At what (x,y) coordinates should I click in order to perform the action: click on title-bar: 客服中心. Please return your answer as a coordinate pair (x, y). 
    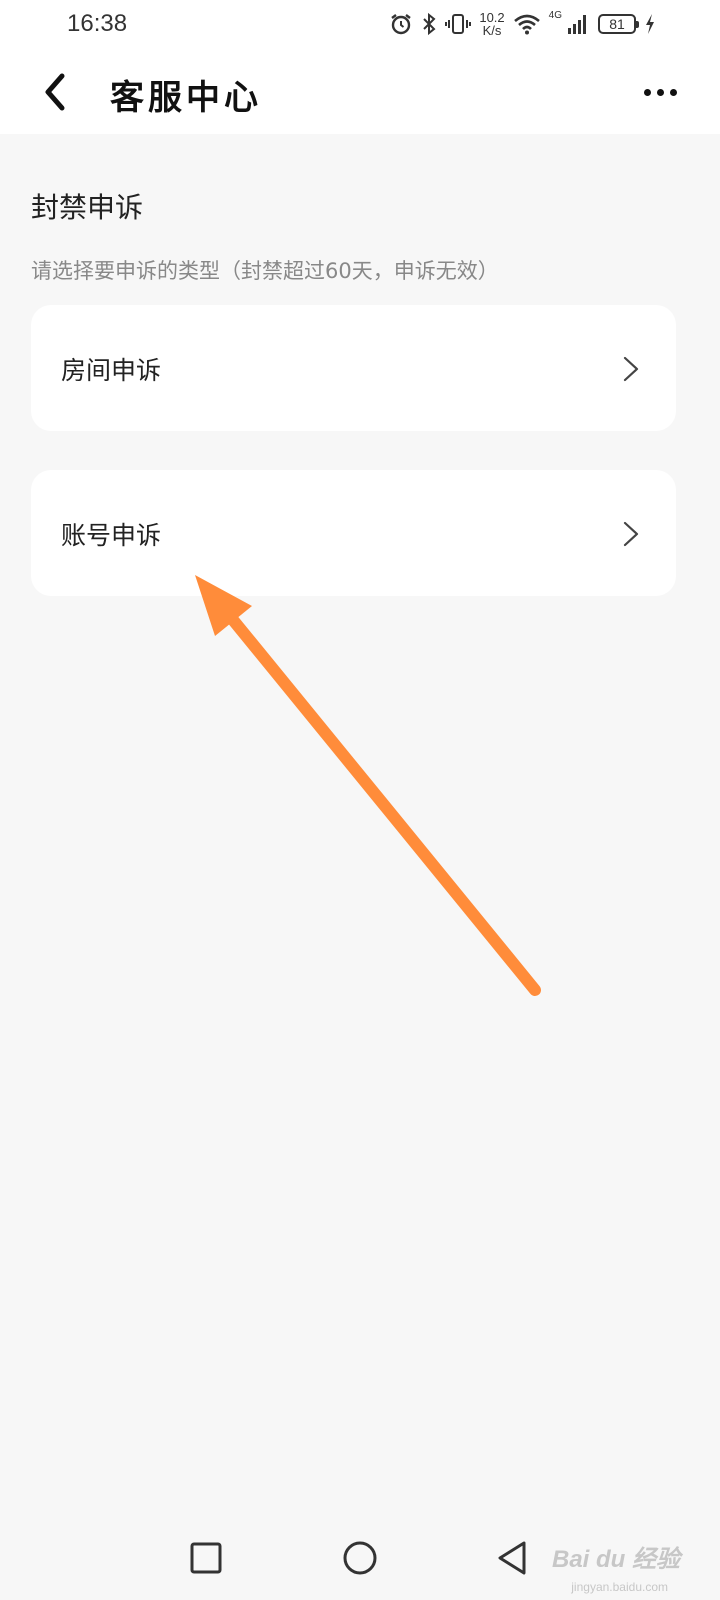
    Looking at the image, I should click on (360, 92).